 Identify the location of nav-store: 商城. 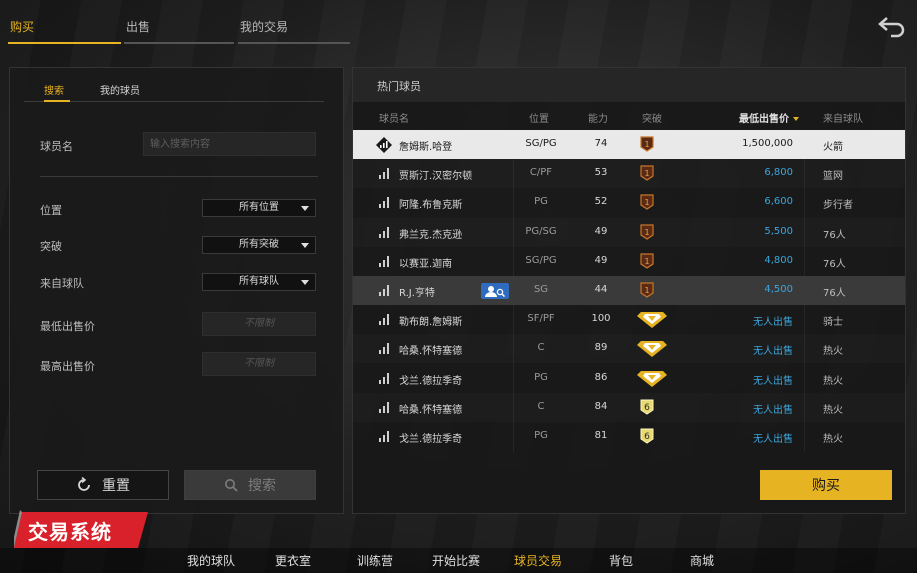
(702, 560).